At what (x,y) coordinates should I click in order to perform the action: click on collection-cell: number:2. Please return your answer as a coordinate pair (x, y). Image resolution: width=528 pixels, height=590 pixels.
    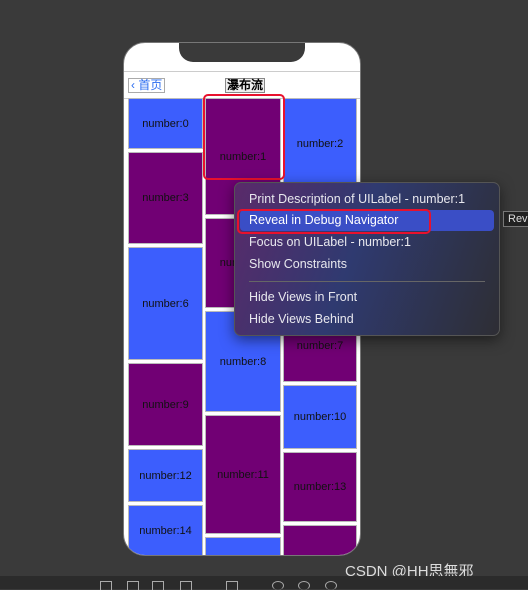
    Looking at the image, I should click on (320, 144).